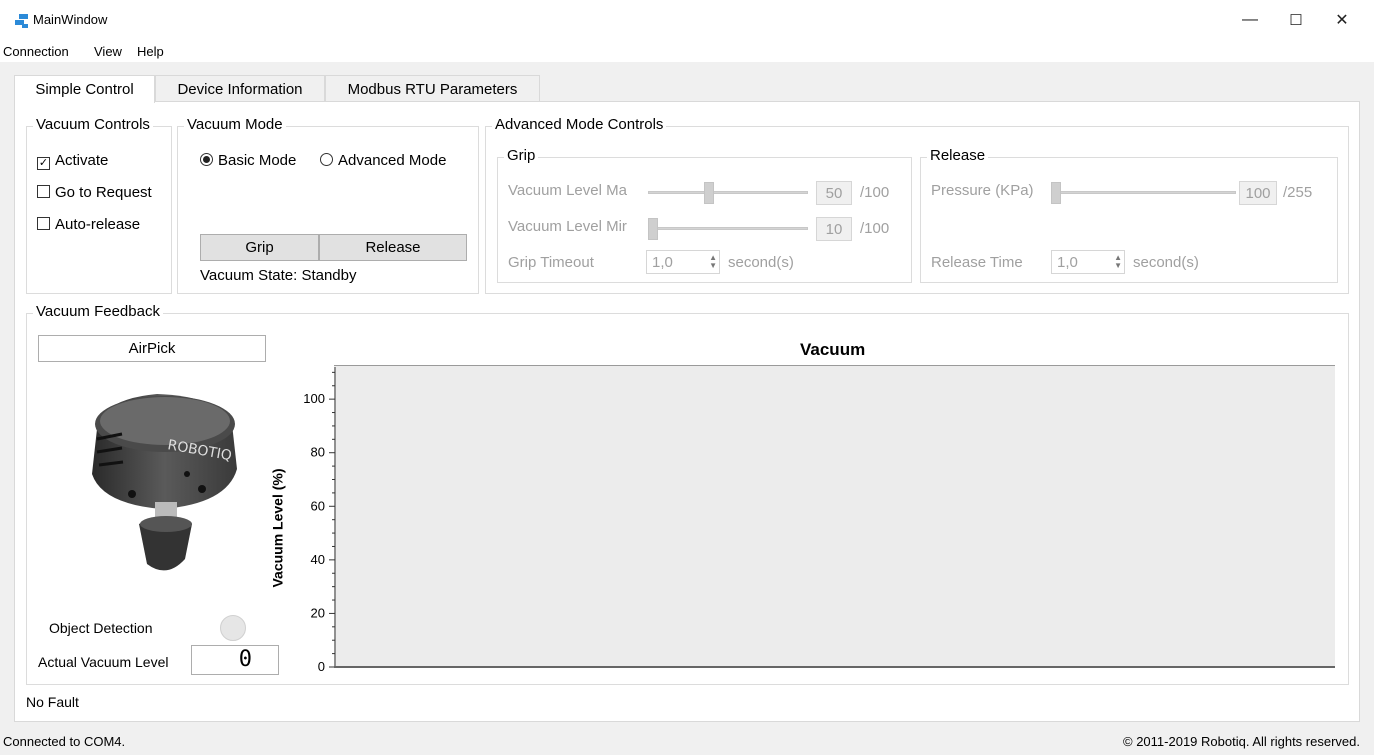  What do you see at coordinates (98, 224) in the screenshot?
I see `auto-release-label: Auto-release` at bounding box center [98, 224].